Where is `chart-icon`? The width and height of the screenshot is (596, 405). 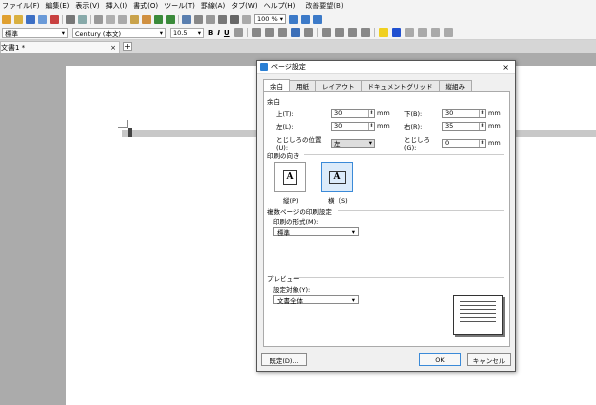 chart-icon is located at coordinates (222, 19).